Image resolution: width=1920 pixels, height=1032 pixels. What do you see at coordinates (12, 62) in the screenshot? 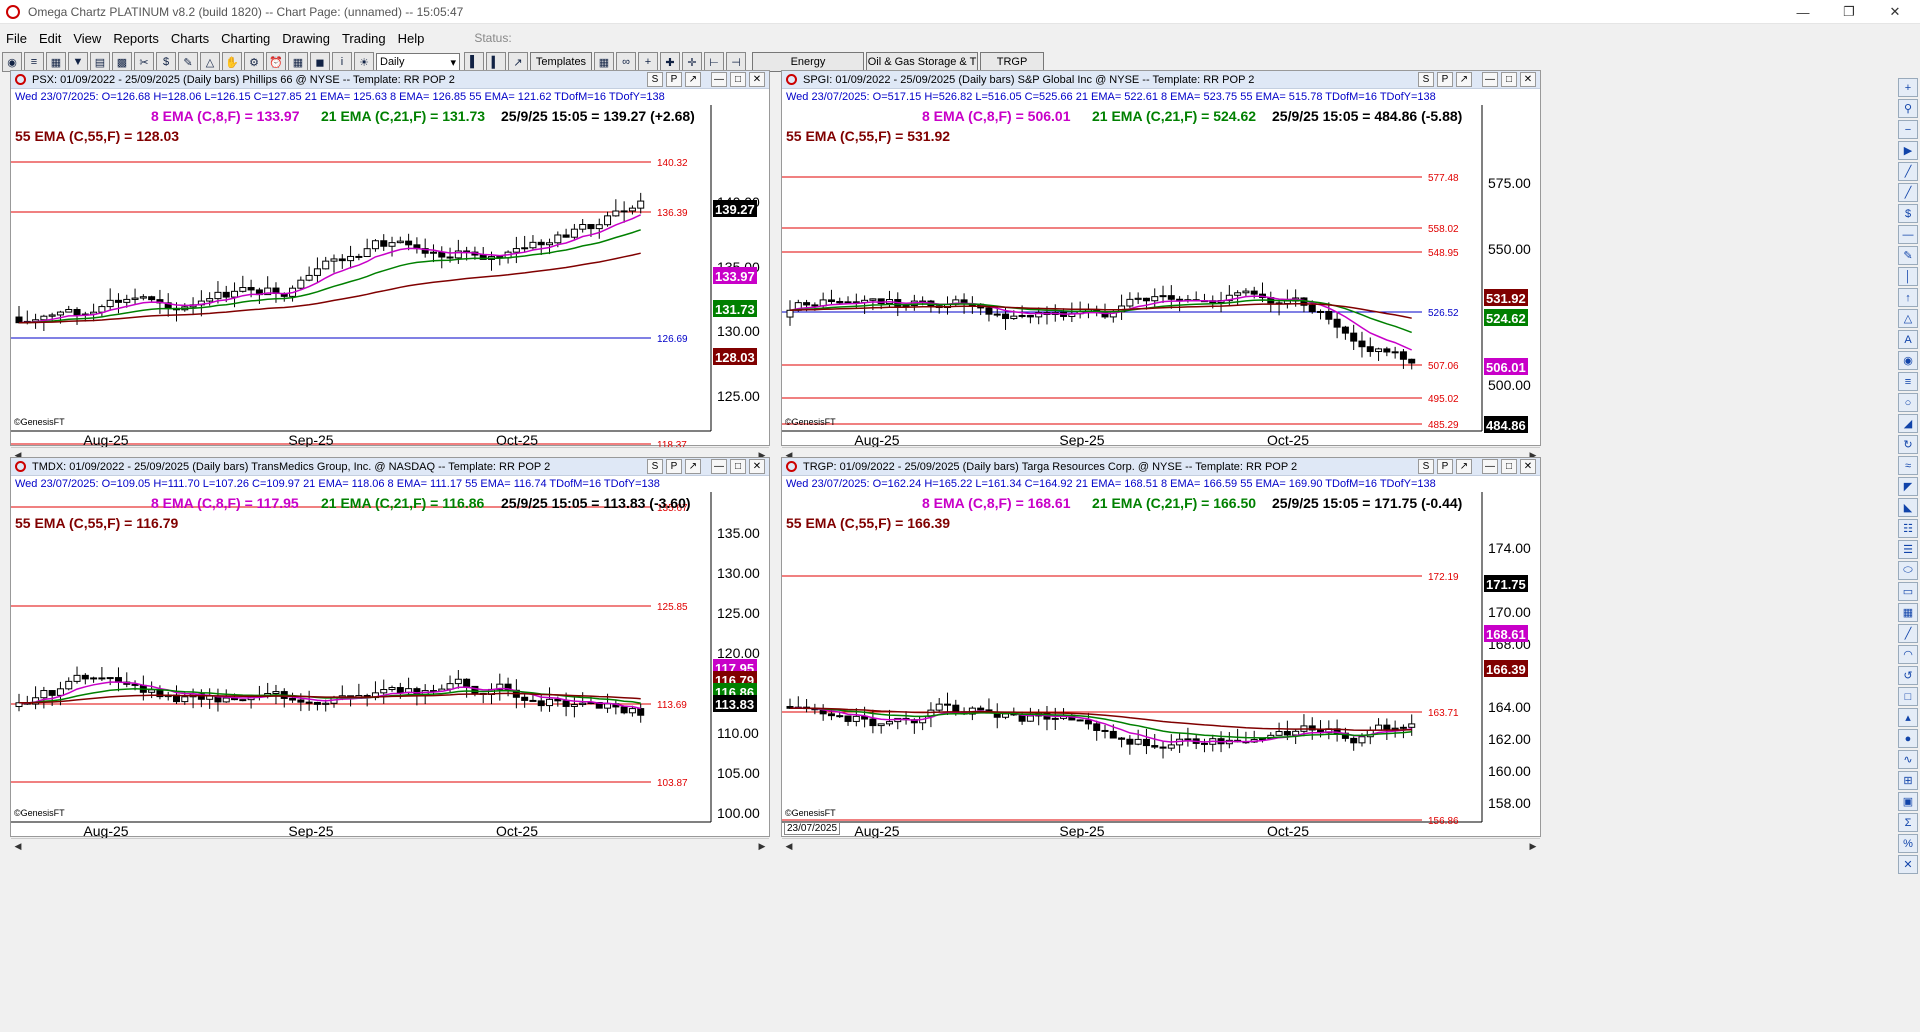
I see `open-icon: ◉` at bounding box center [12, 62].